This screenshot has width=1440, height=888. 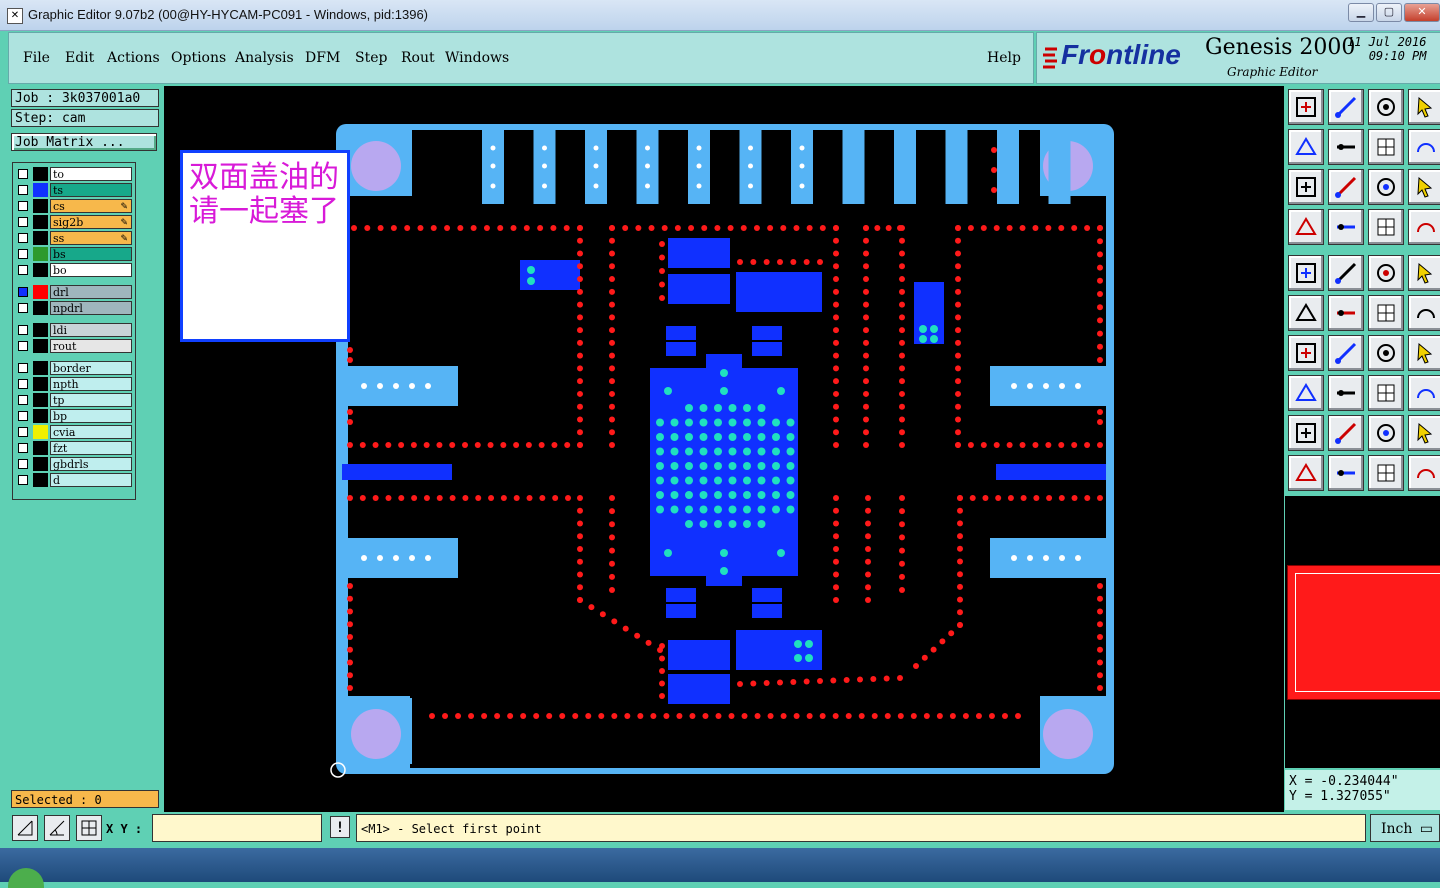 What do you see at coordinates (1424, 433) in the screenshot?
I see `text-line-icon` at bounding box center [1424, 433].